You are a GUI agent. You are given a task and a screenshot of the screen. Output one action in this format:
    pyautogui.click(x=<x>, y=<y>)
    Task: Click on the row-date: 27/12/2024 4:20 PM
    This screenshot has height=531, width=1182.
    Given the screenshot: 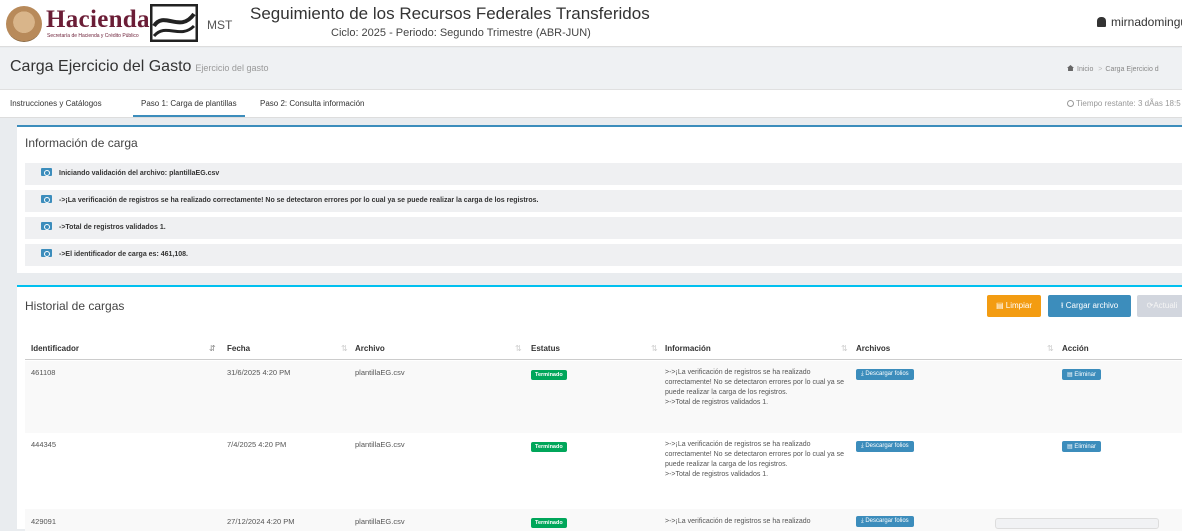 What is the action you would take?
    pyautogui.click(x=261, y=521)
    